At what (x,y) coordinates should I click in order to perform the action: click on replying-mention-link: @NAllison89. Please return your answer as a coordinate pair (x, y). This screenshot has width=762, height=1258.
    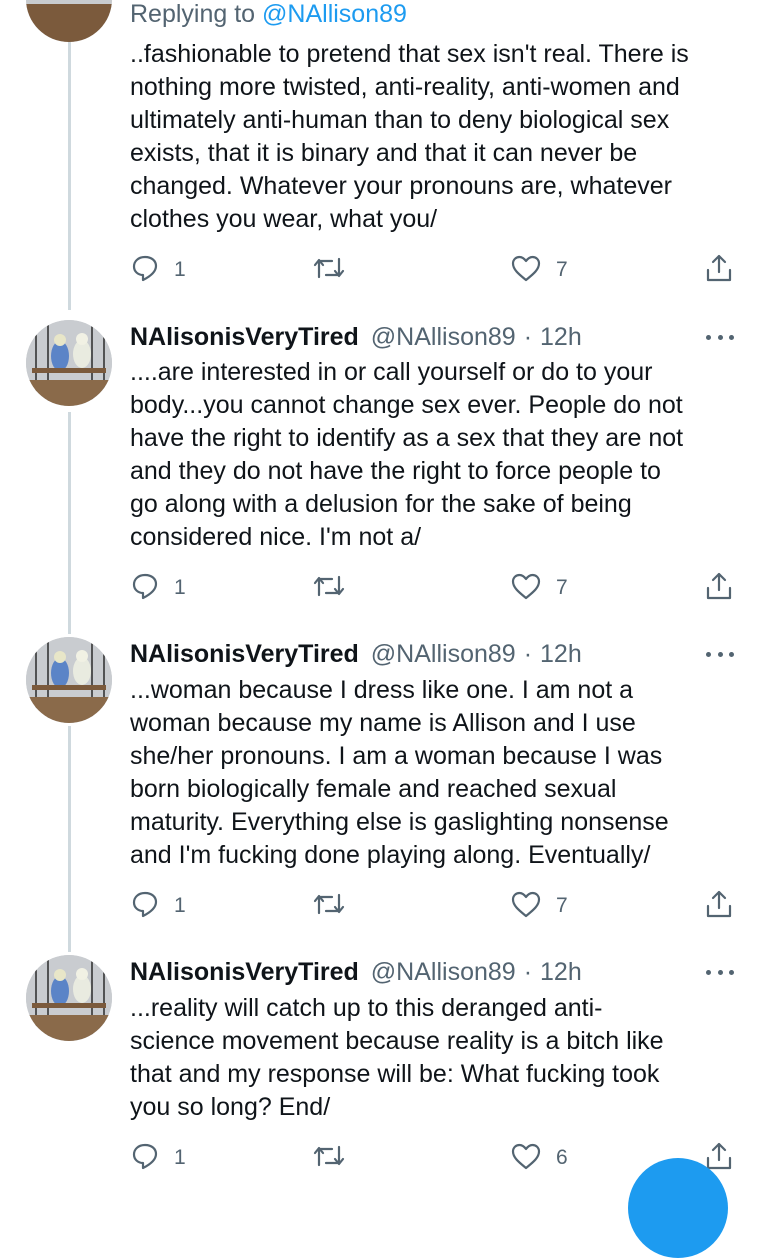
    Looking at the image, I should click on (334, 14).